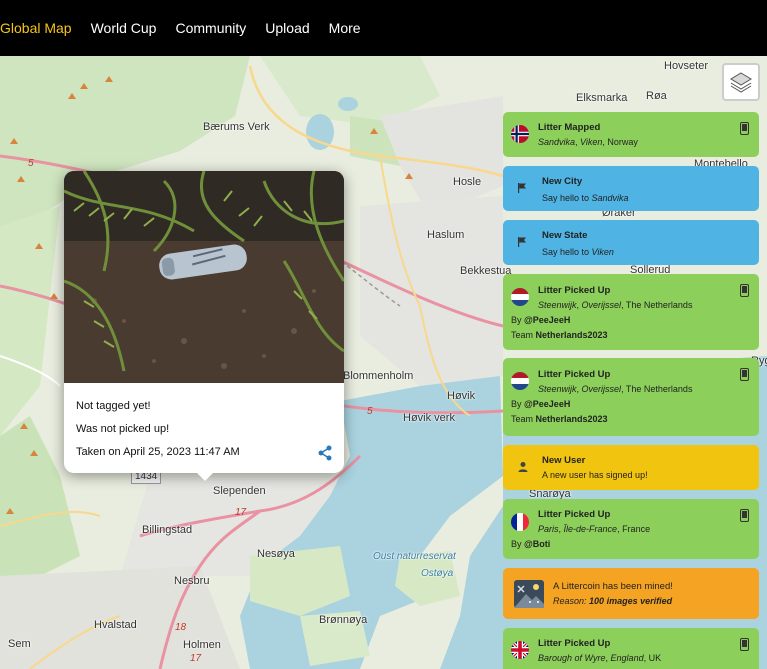 Image resolution: width=767 pixels, height=669 pixels. I want to click on map-label: Røa, so click(656, 96).